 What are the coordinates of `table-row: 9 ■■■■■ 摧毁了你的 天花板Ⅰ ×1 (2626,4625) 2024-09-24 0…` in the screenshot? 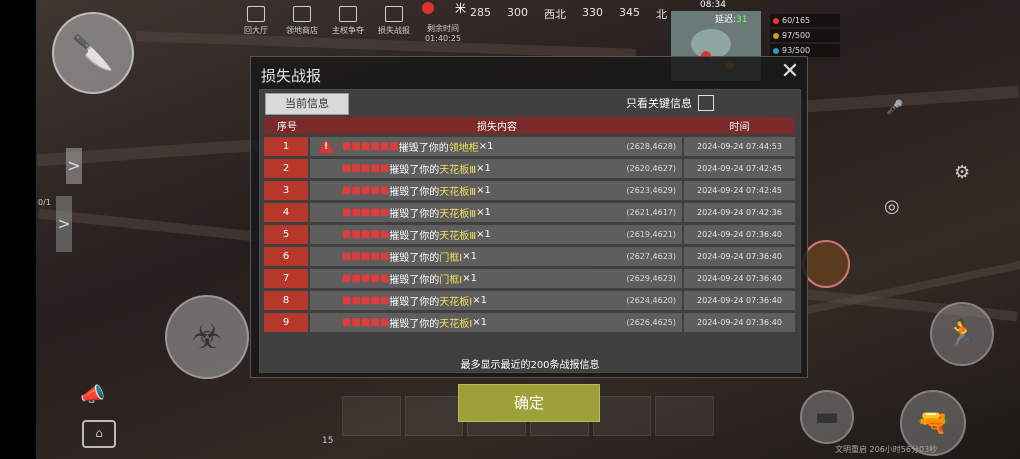 It's located at (529, 322).